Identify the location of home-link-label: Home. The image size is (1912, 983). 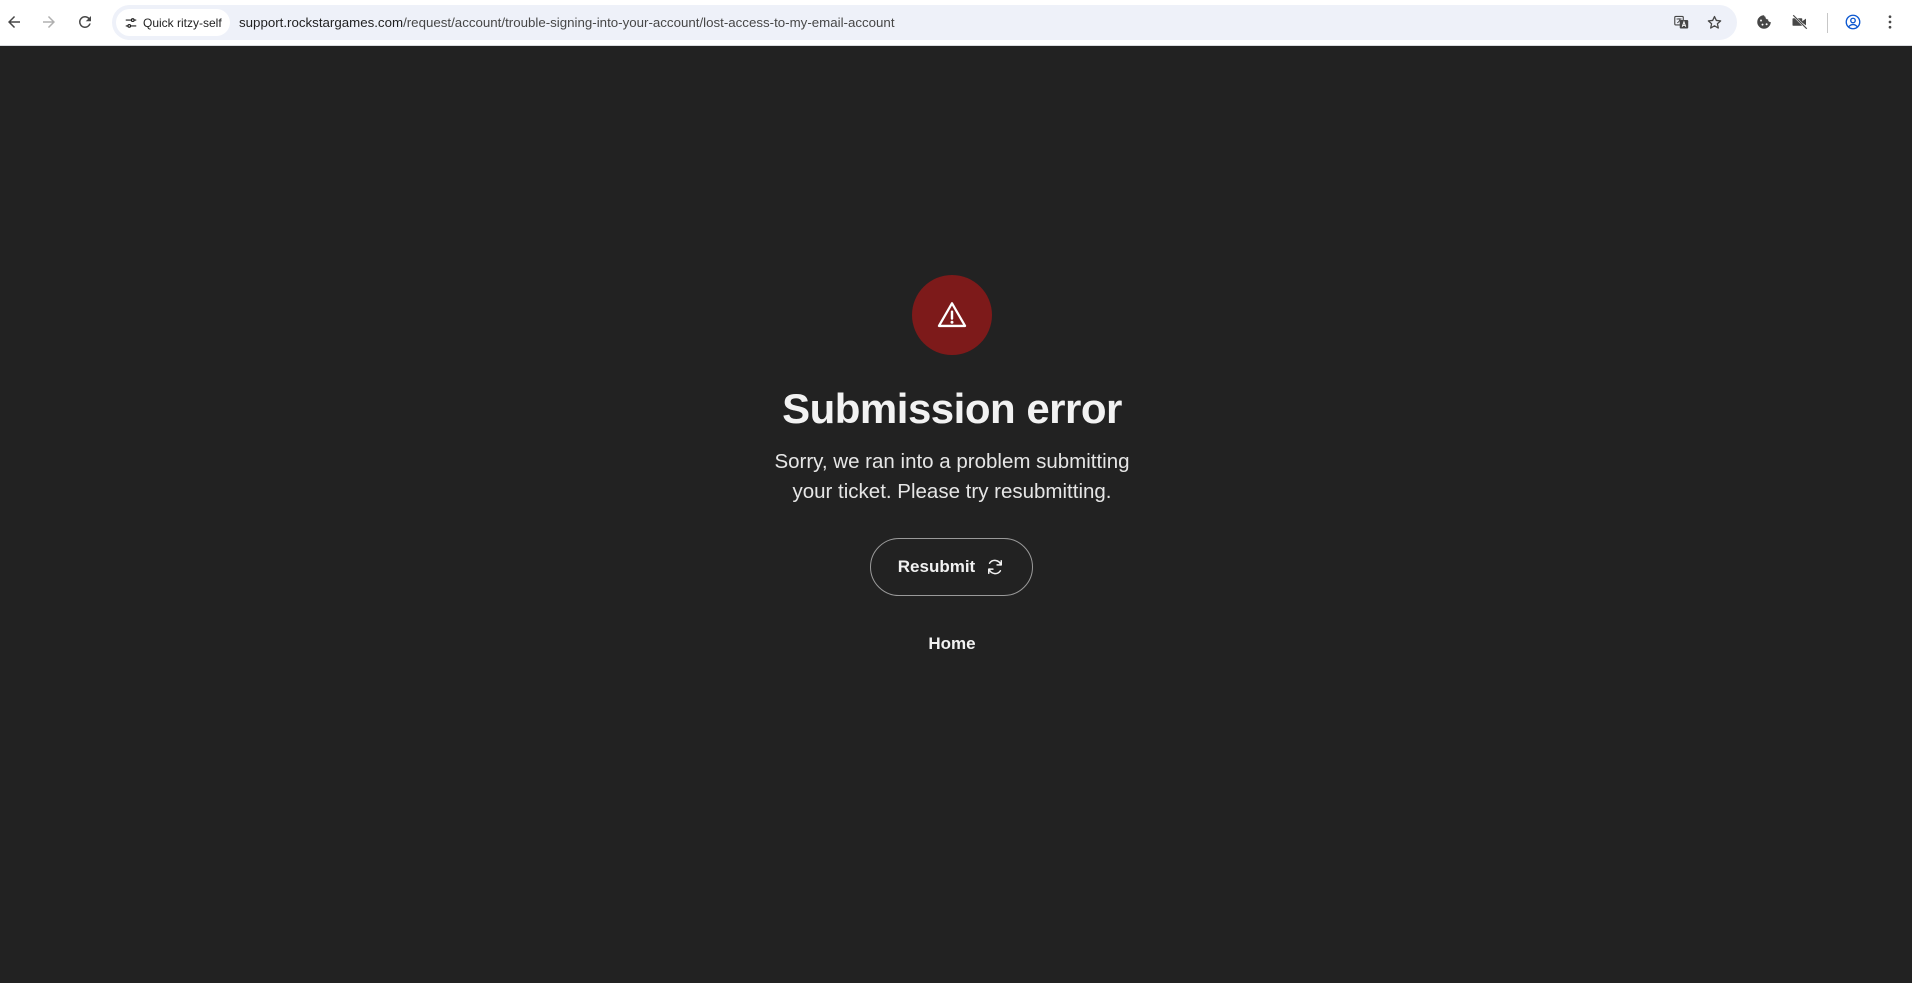
(951, 643).